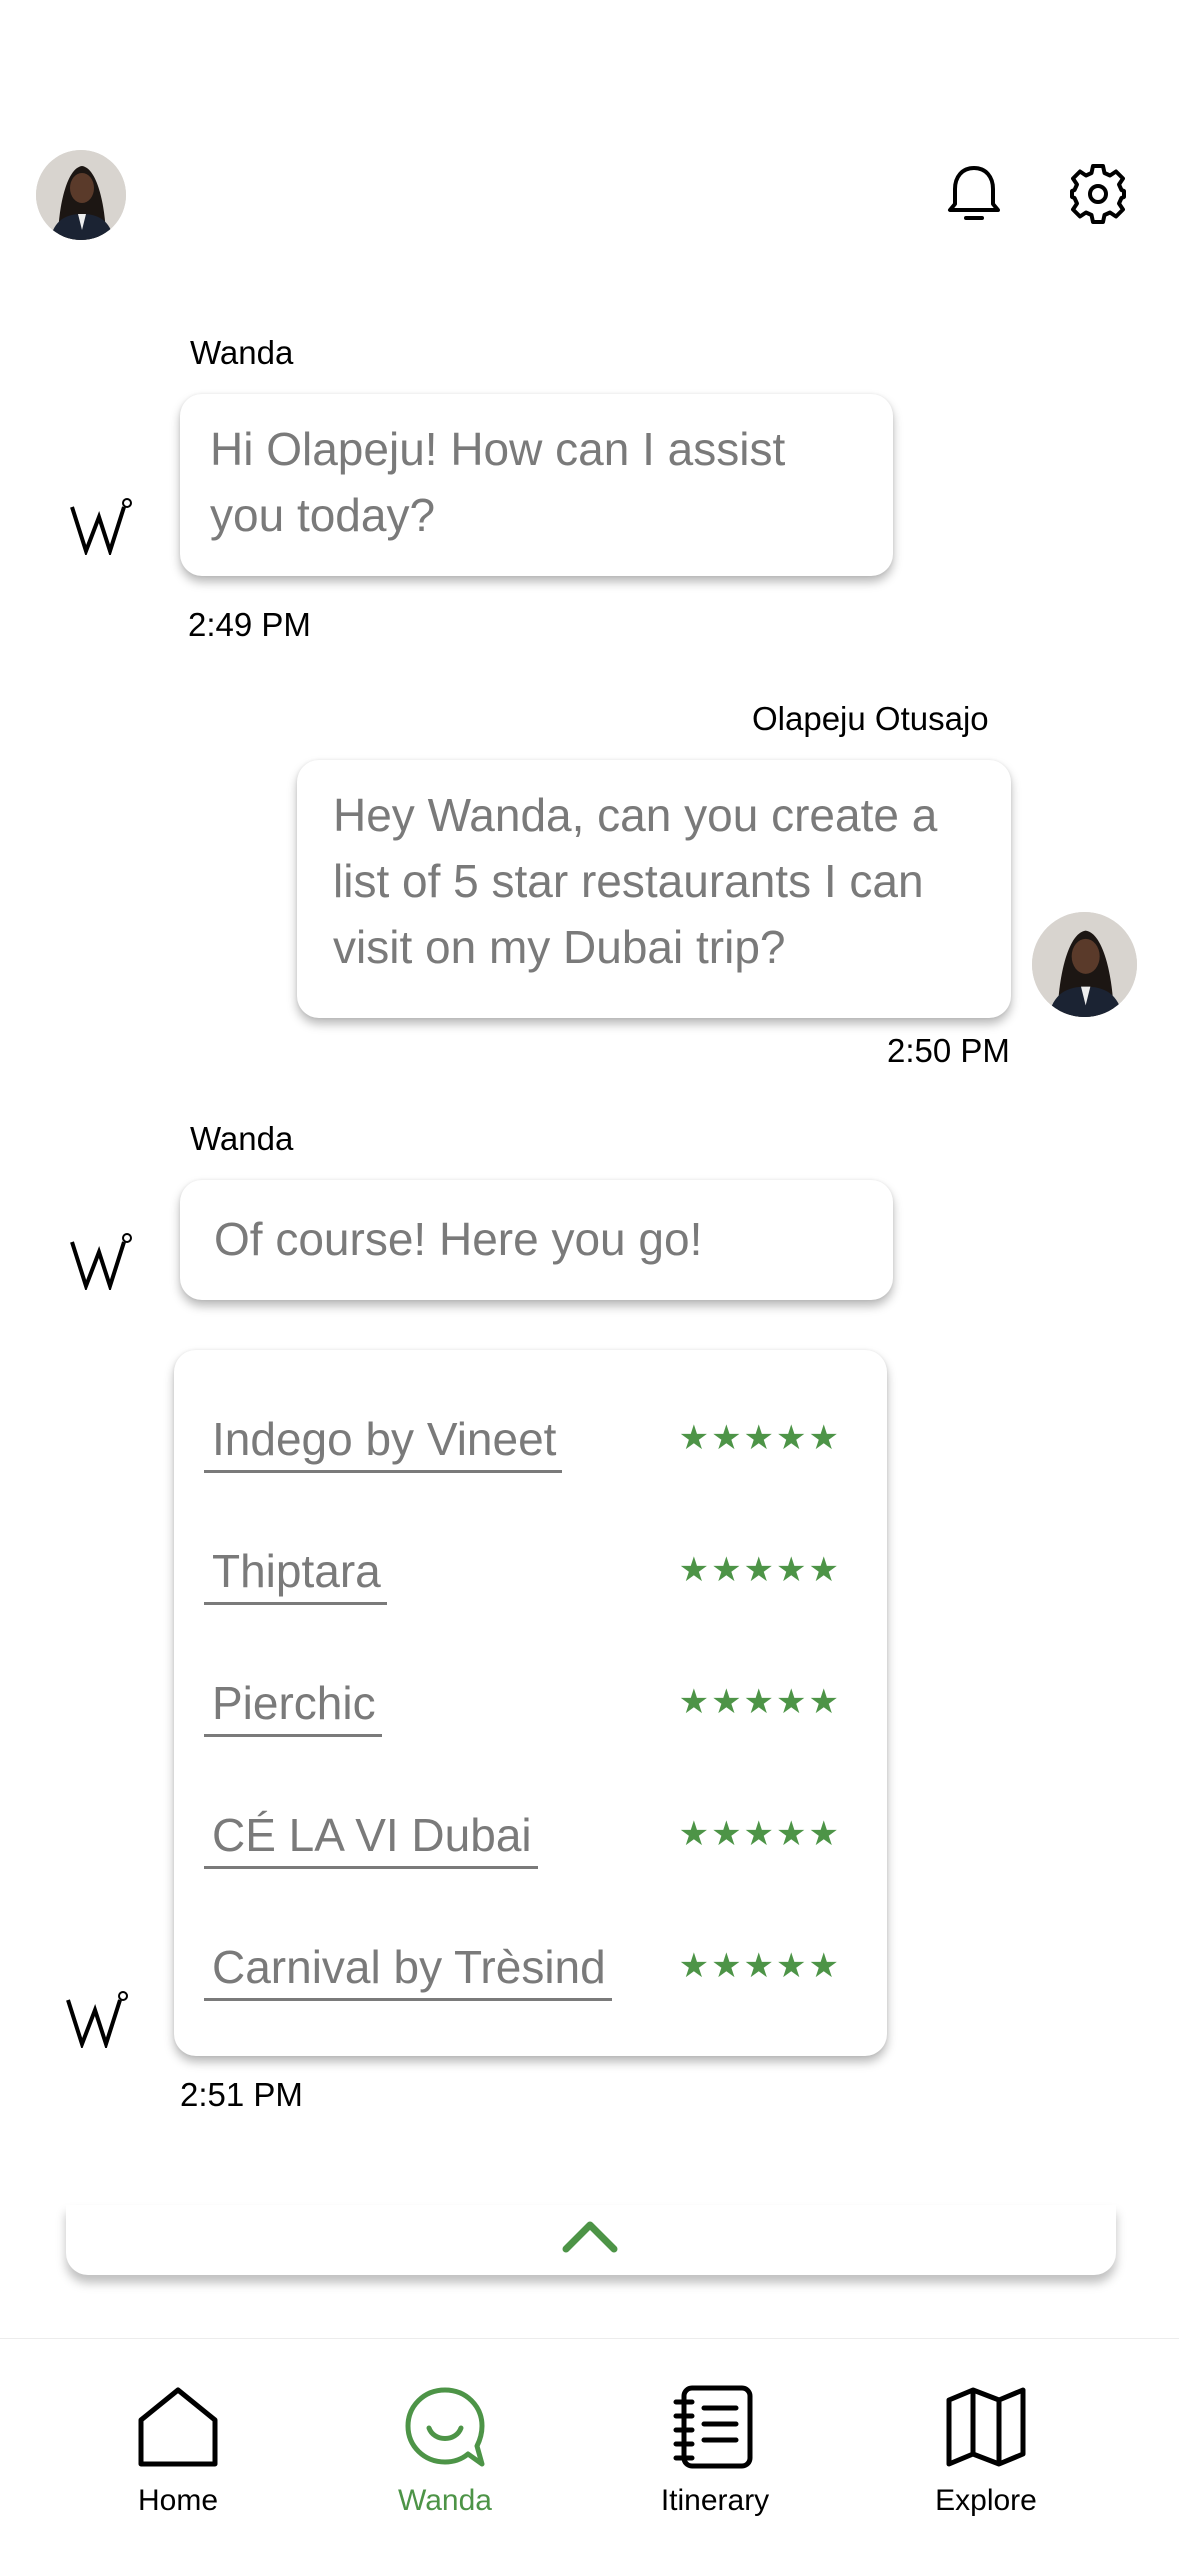  Describe the element at coordinates (295, 1573) in the screenshot. I see `restaurant-link: Thiptara` at that location.